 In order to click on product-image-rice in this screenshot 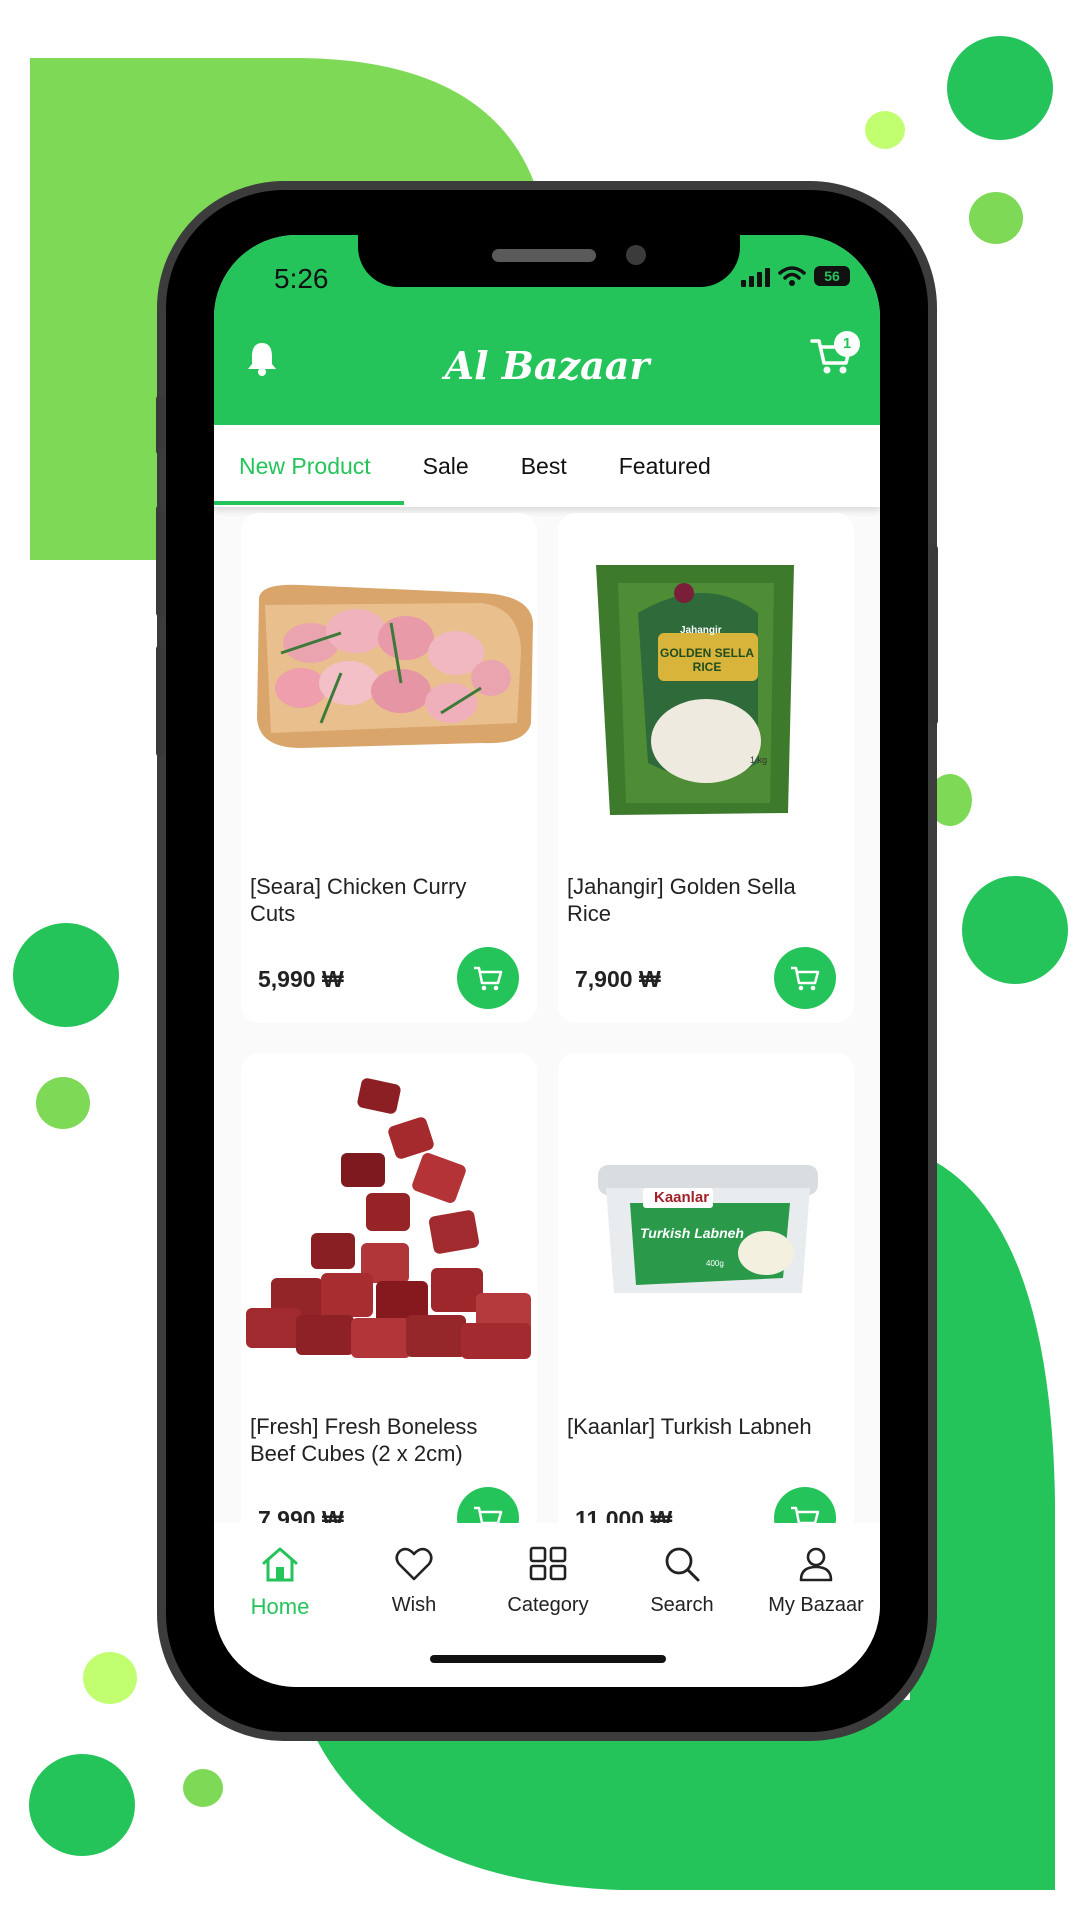, I will do `click(695, 690)`.